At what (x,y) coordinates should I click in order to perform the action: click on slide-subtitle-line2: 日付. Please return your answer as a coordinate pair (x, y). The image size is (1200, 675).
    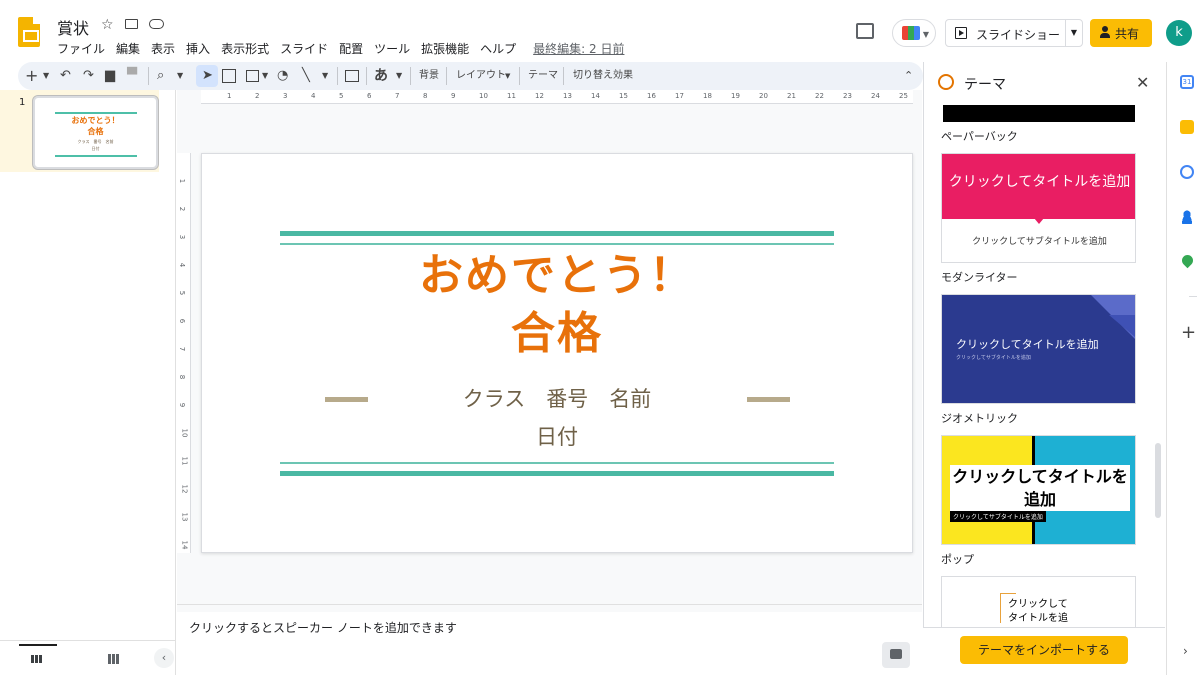
    Looking at the image, I should click on (557, 437).